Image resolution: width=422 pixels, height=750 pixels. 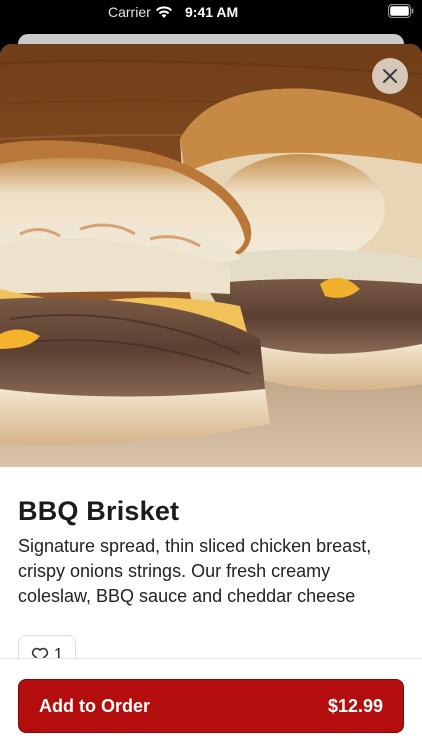 I want to click on status-time: 9:41 AM, so click(x=212, y=12).